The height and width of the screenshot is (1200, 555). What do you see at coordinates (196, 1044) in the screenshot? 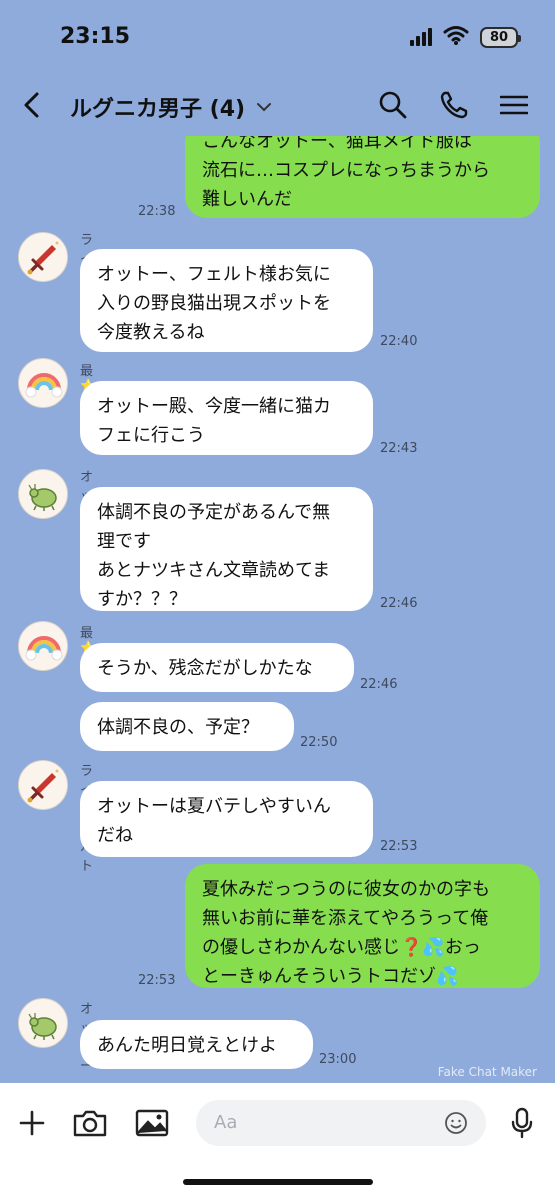
I see `message-bubble: あんた明日覚えとけよ` at bounding box center [196, 1044].